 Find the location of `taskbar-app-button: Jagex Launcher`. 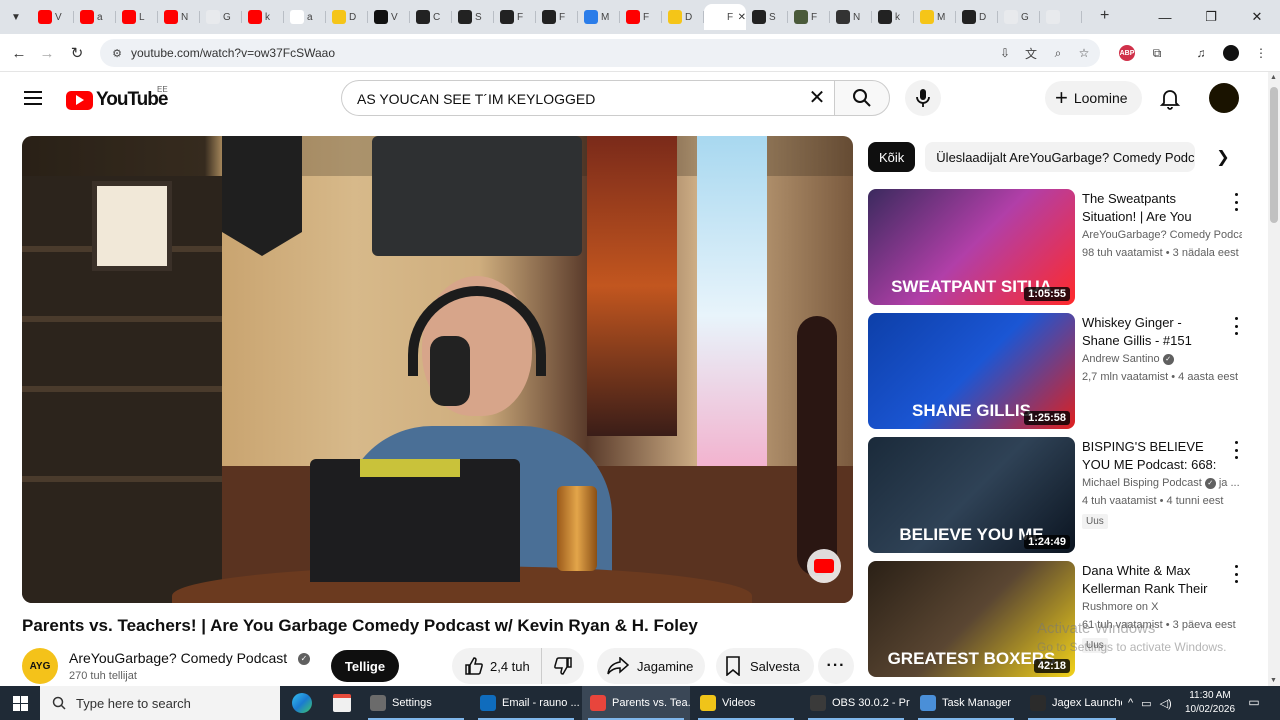

taskbar-app-button: Jagex Launcher is located at coordinates (1072, 703).